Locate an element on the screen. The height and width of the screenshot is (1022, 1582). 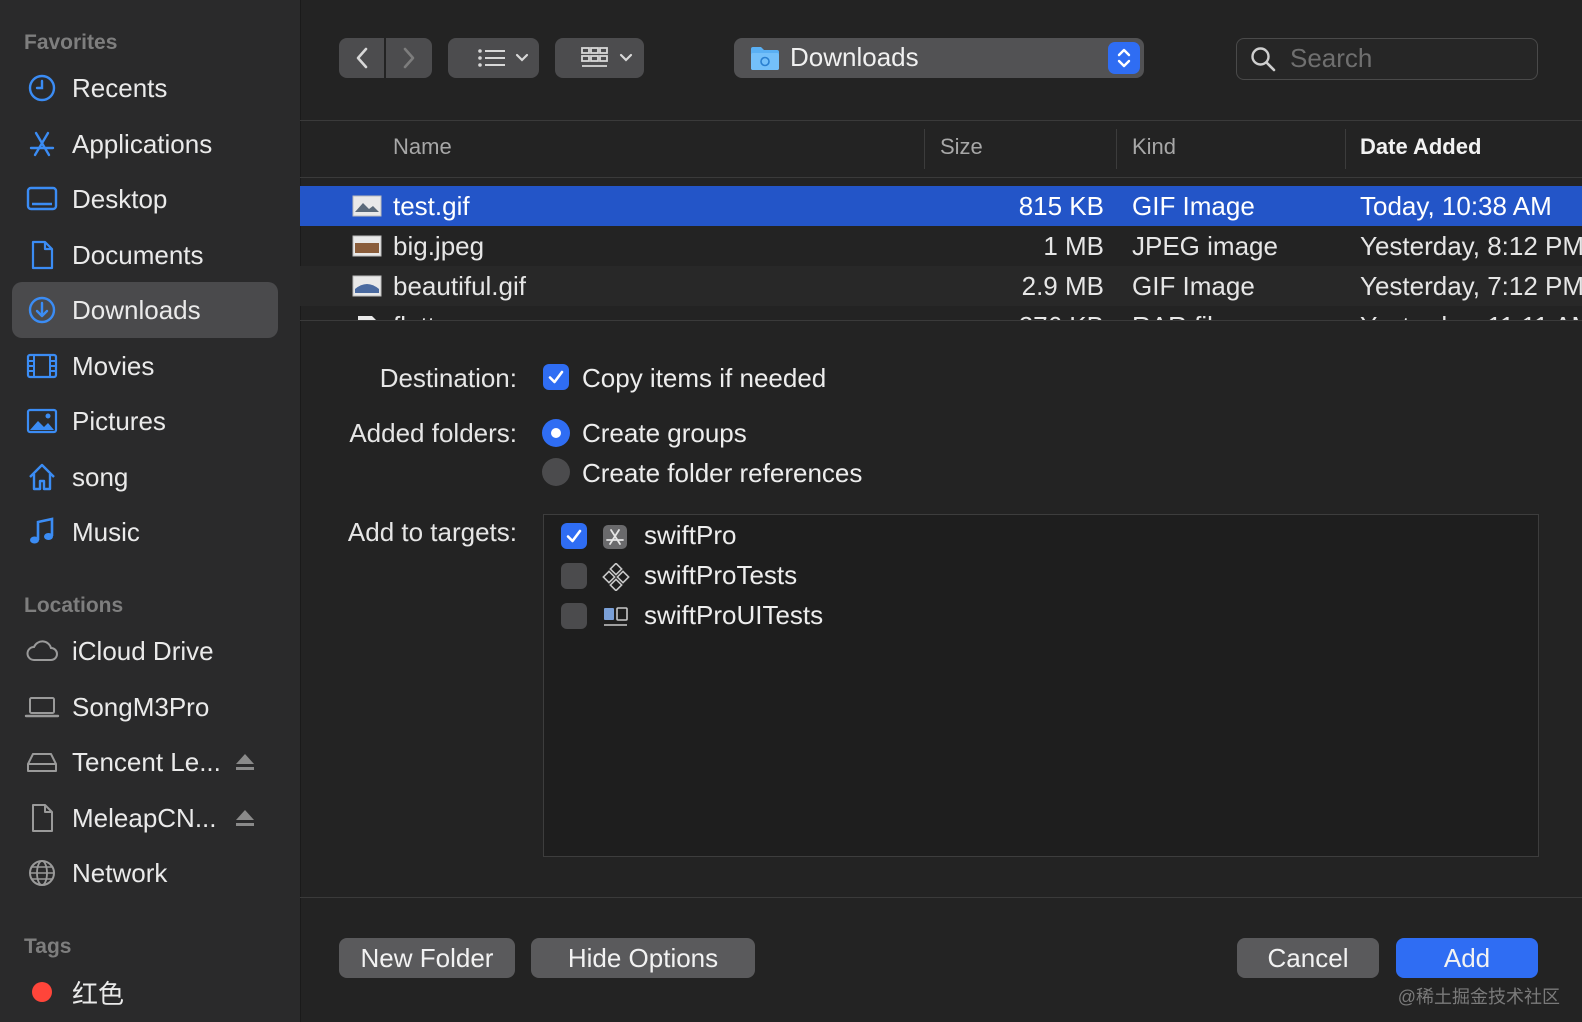
sidebar-item-network: Network is located at coordinates (145, 873).